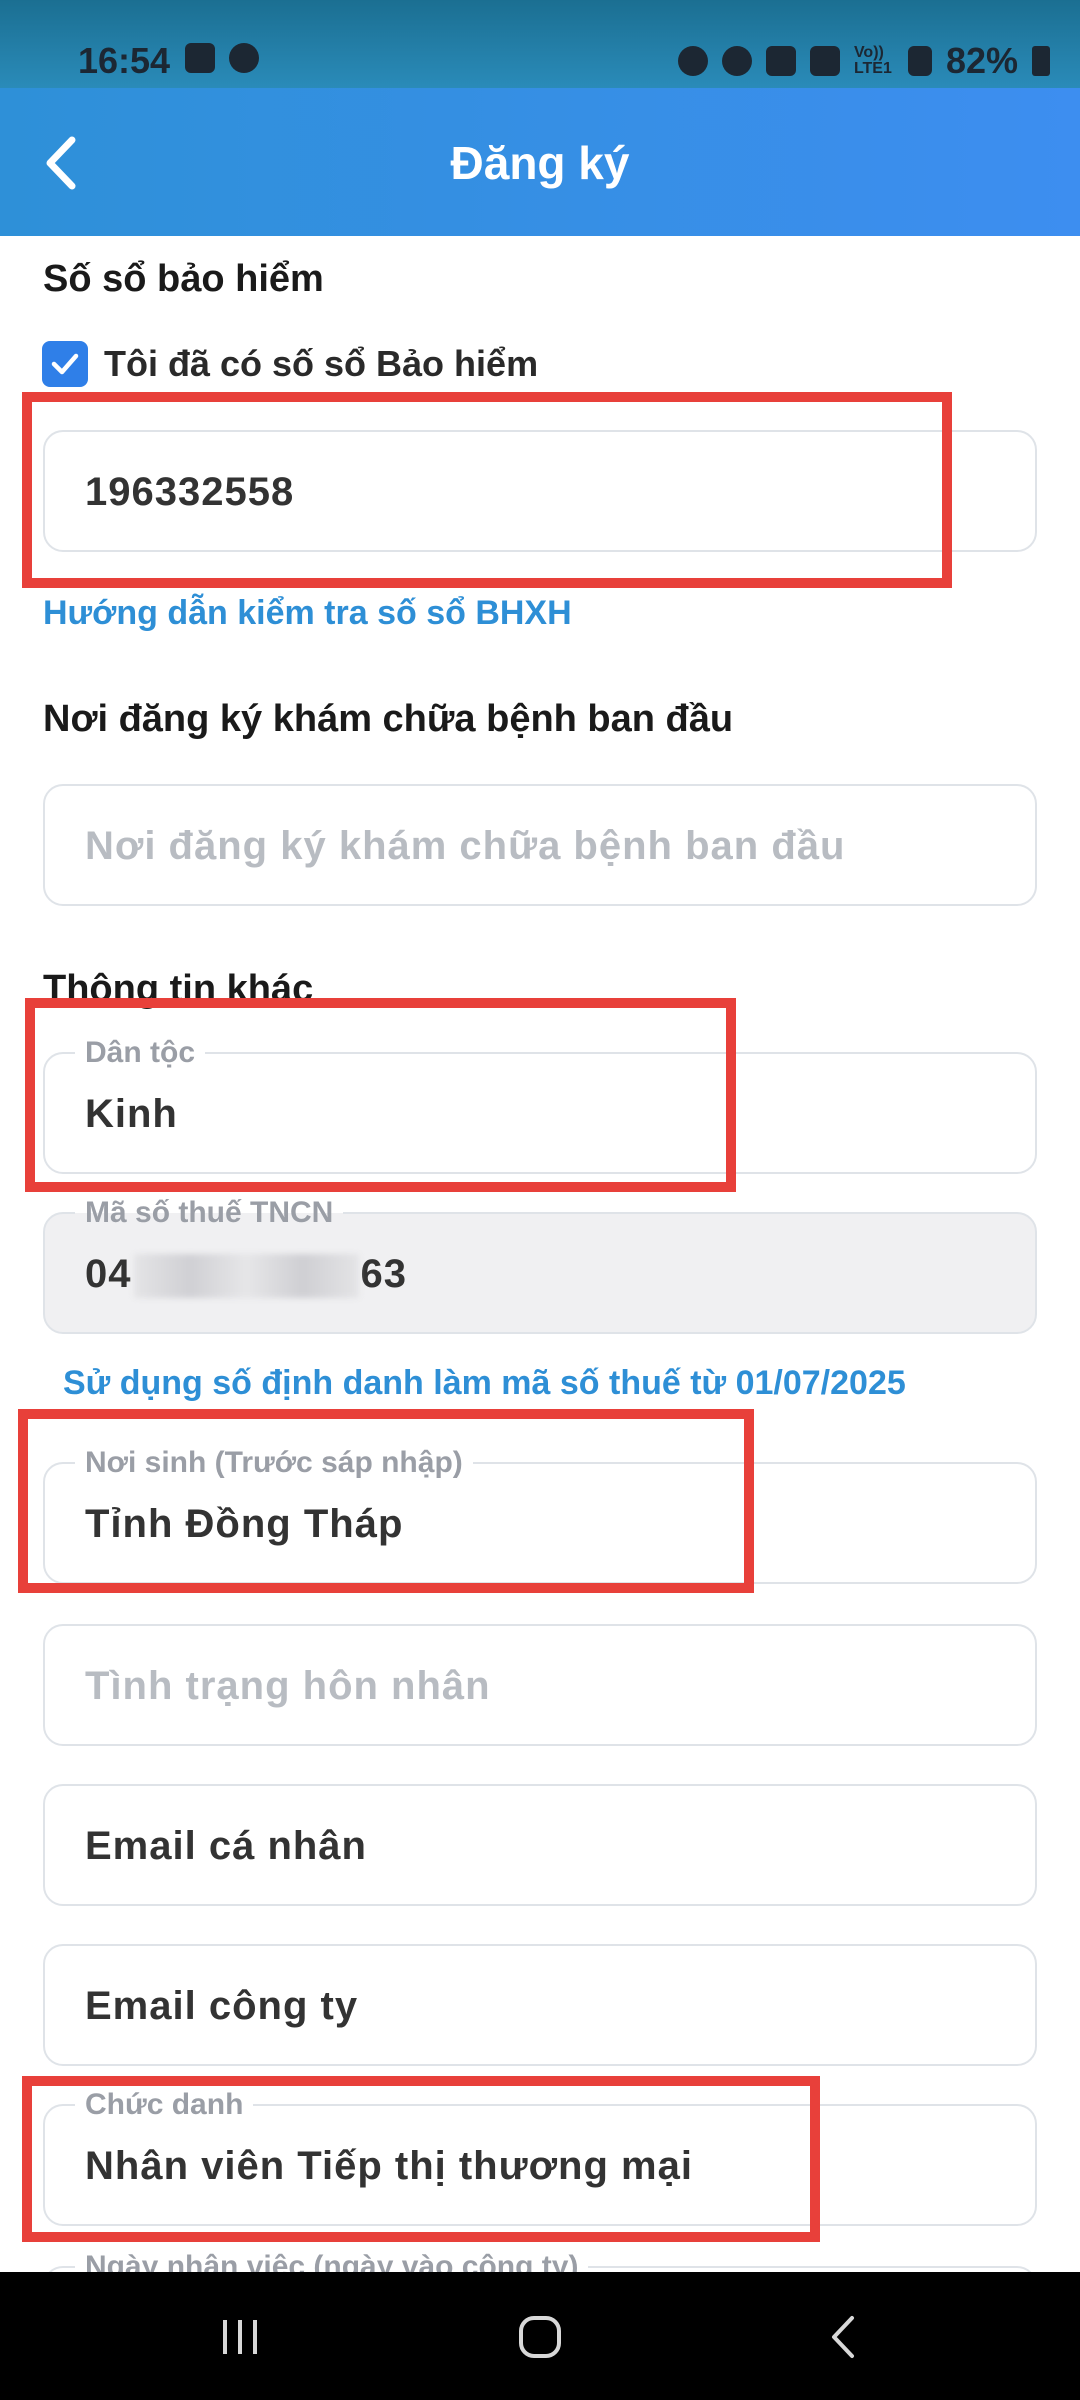 This screenshot has width=1080, height=2400. What do you see at coordinates (540, 1685) in the screenshot?
I see `marital-status-input: Tình trạng hôn nhân` at bounding box center [540, 1685].